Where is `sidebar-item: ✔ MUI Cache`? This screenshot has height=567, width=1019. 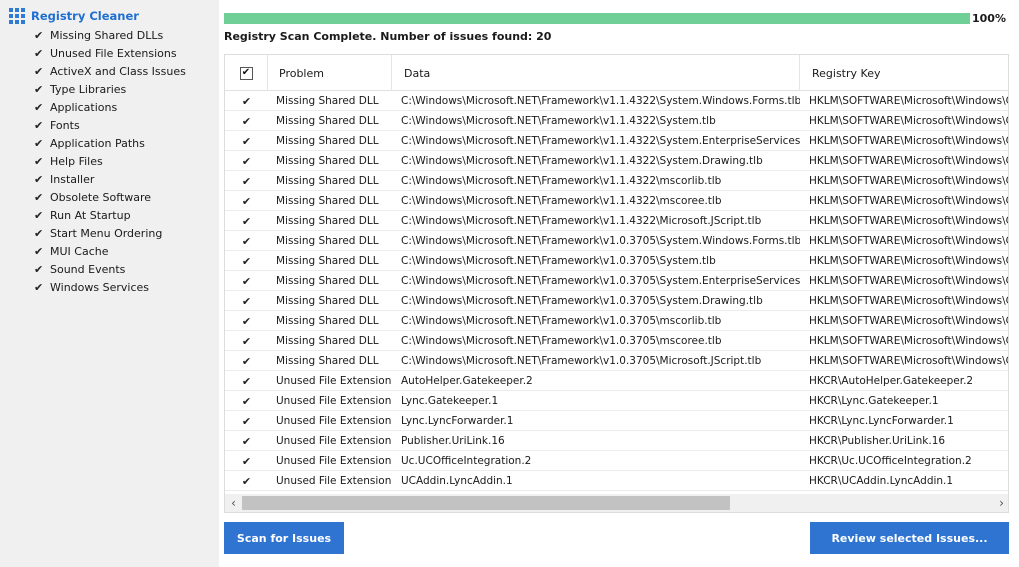
sidebar-item: ✔ MUI Cache is located at coordinates (110, 251).